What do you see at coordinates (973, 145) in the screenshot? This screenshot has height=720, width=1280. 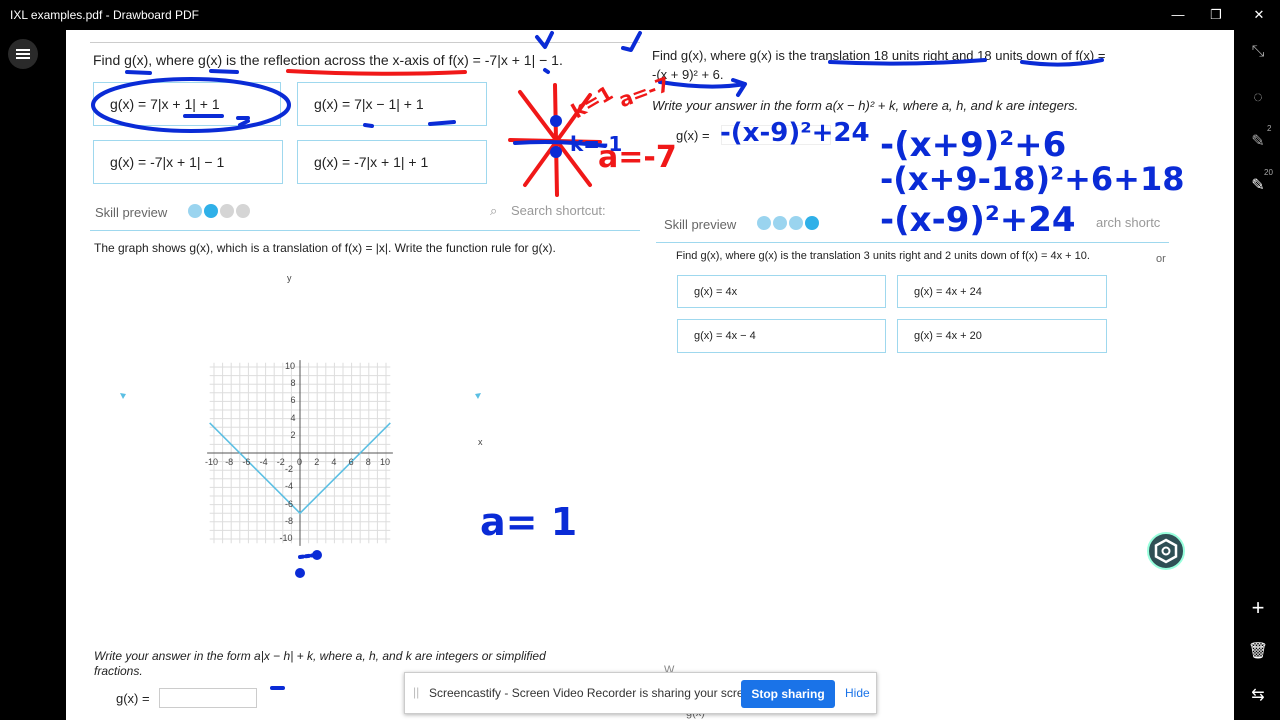 I see `ink-step1: -(x+9)²+6` at bounding box center [973, 145].